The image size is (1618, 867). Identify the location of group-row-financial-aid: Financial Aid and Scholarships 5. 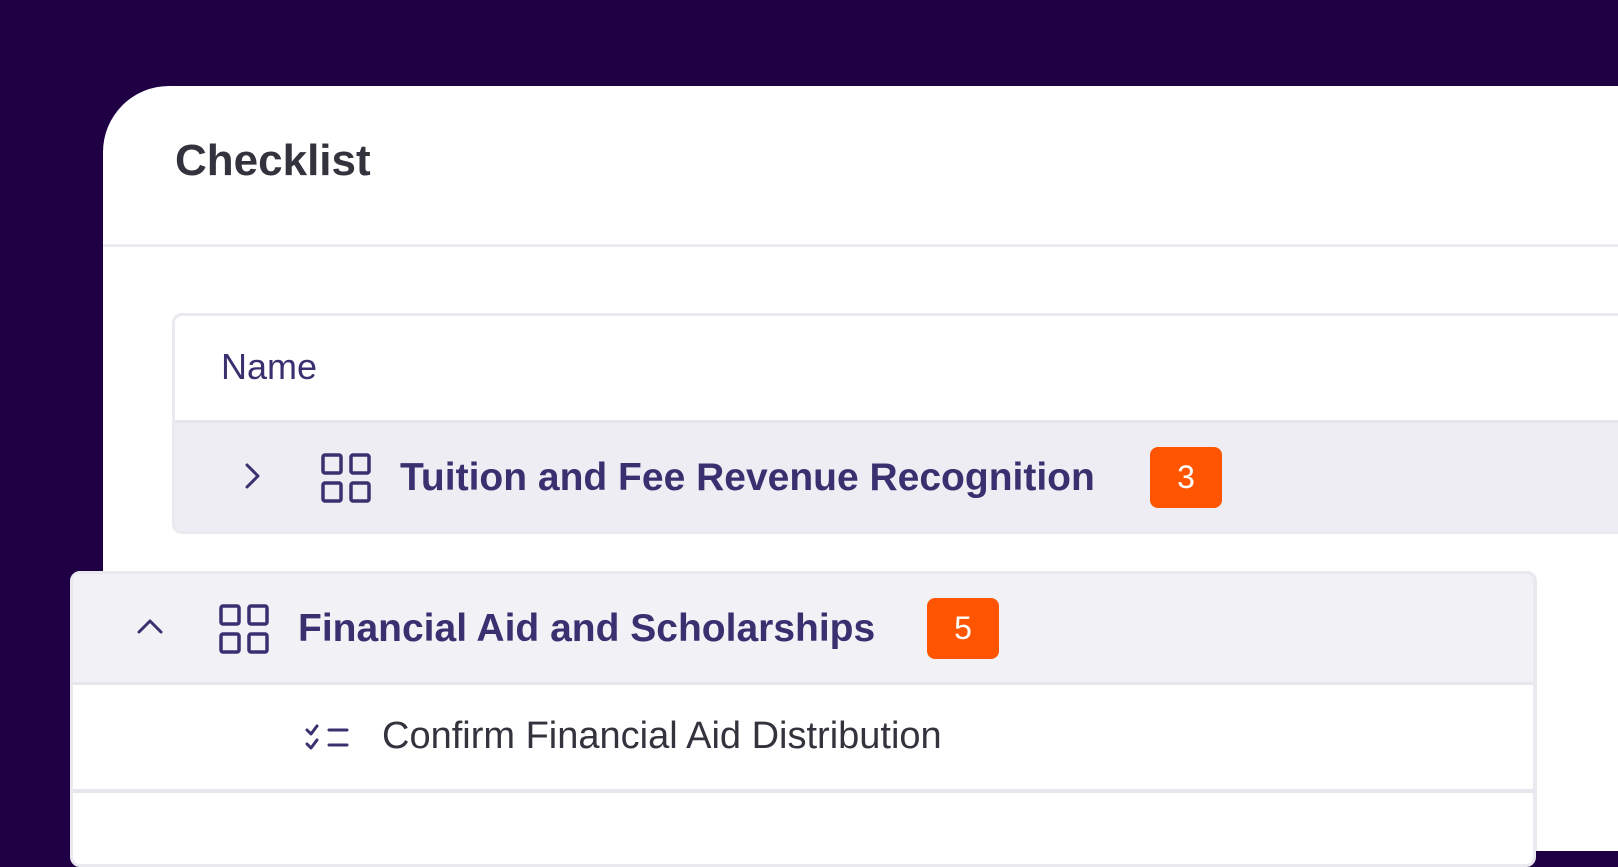
(803, 629).